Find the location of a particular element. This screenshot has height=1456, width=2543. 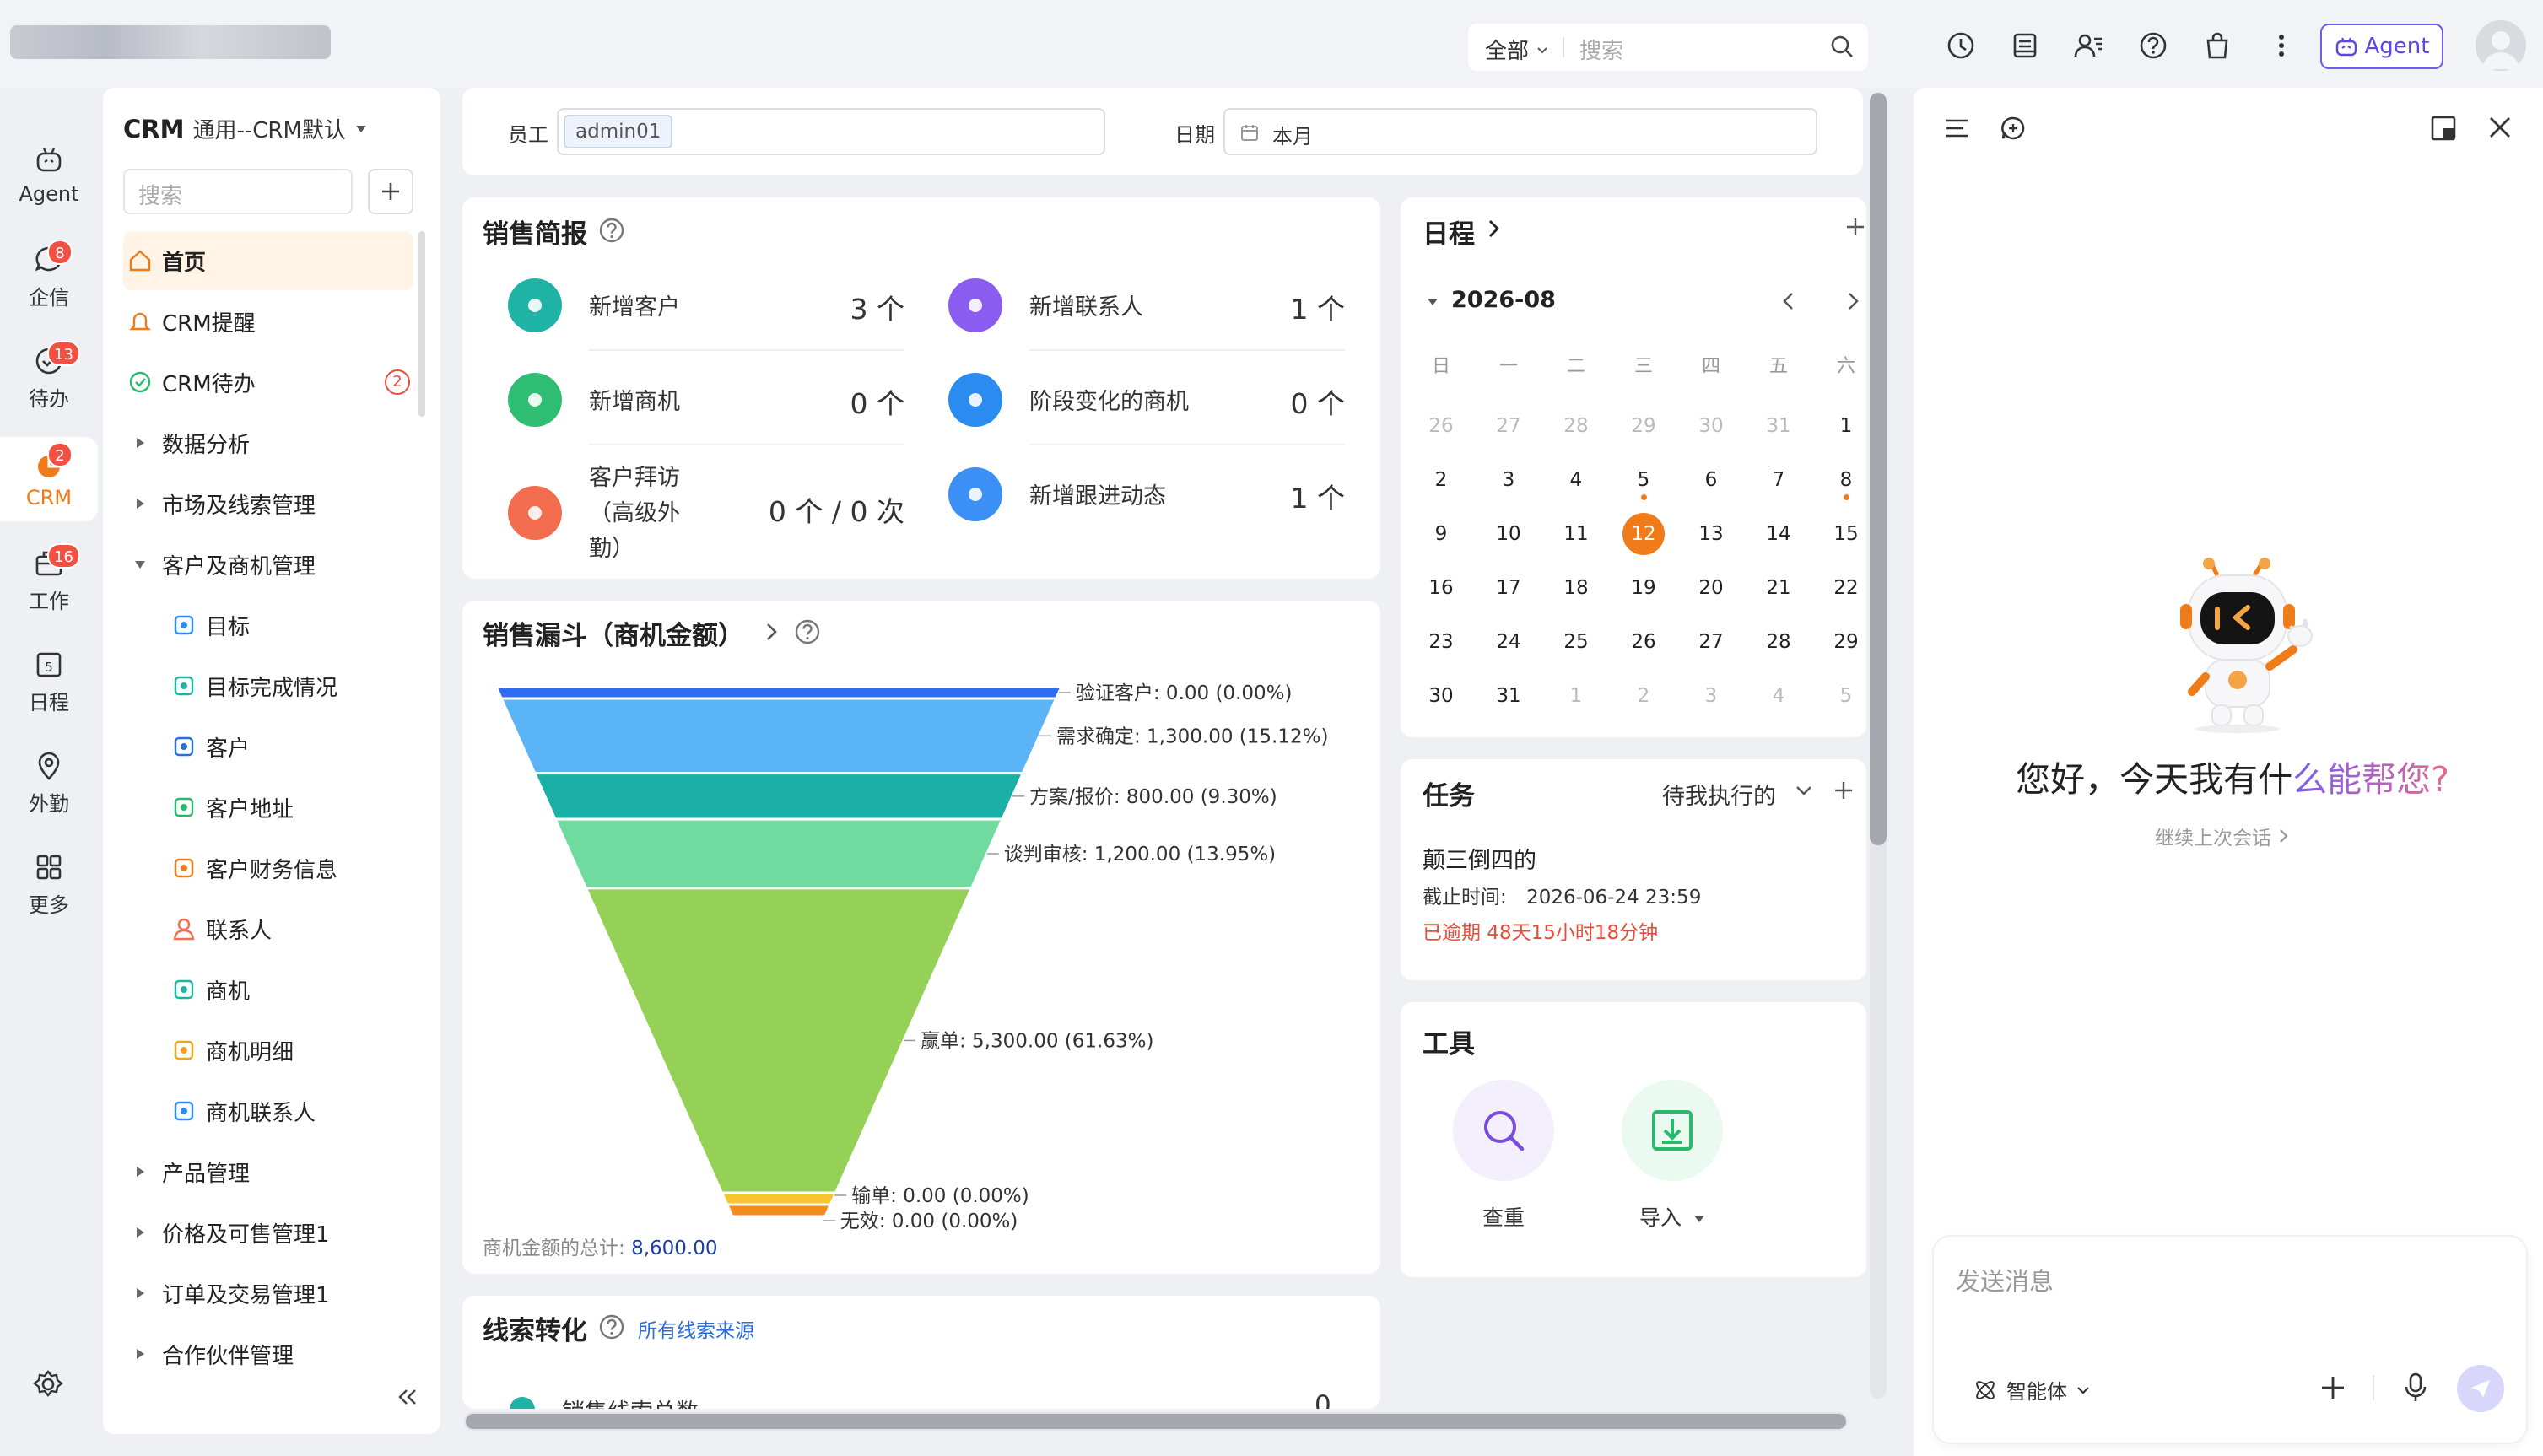

crm-app-switcher: CRM 通用--CRM默认 is located at coordinates (245, 128).